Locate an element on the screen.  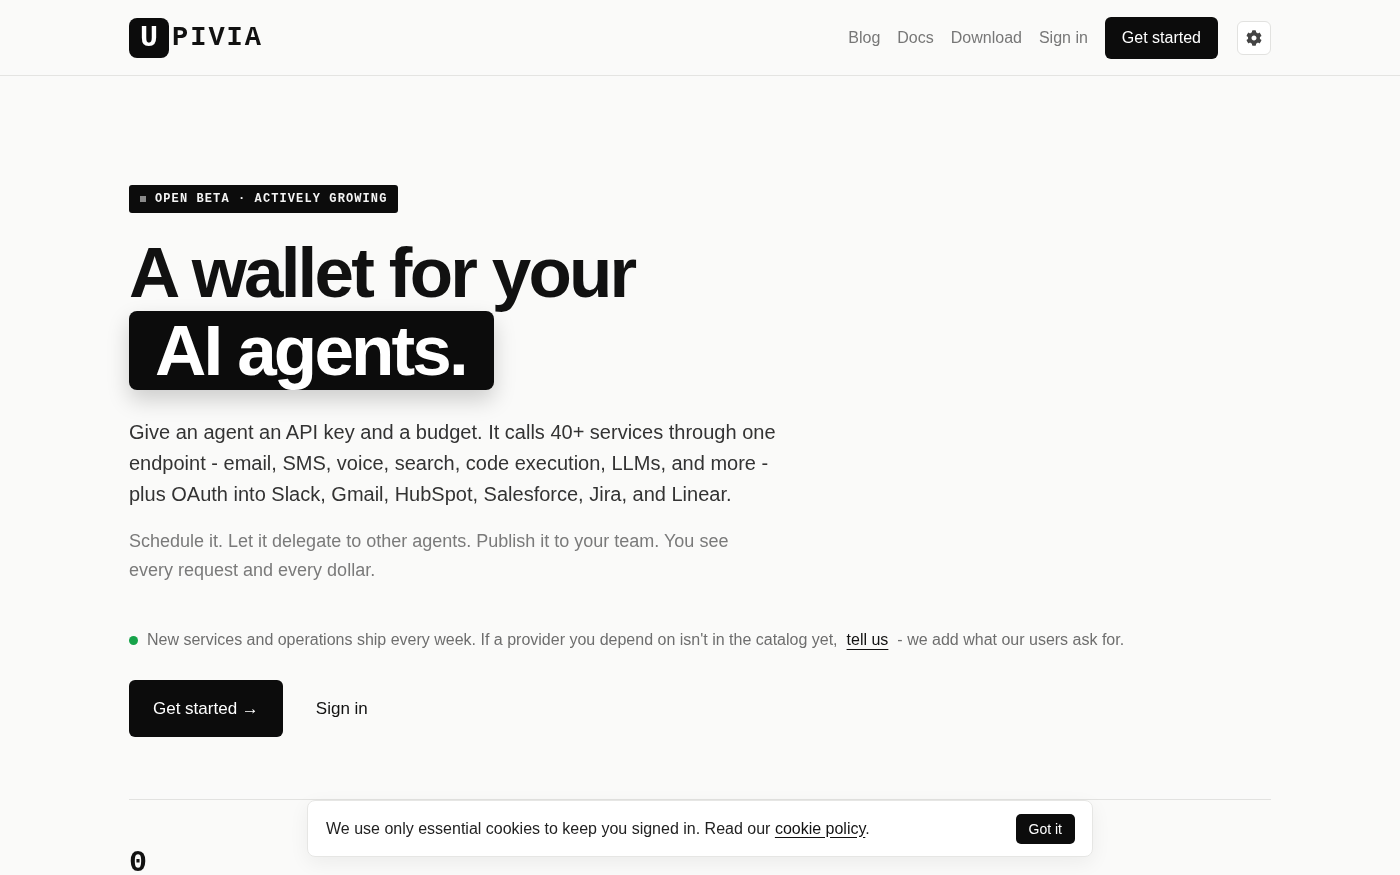
nav-link: Blog is located at coordinates (864, 37).